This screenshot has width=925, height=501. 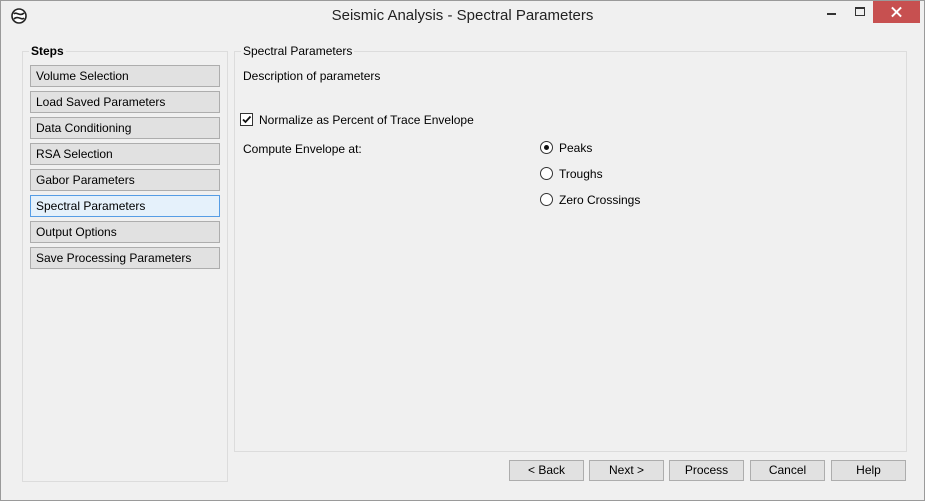 What do you see at coordinates (860, 12) in the screenshot?
I see `maximize-button` at bounding box center [860, 12].